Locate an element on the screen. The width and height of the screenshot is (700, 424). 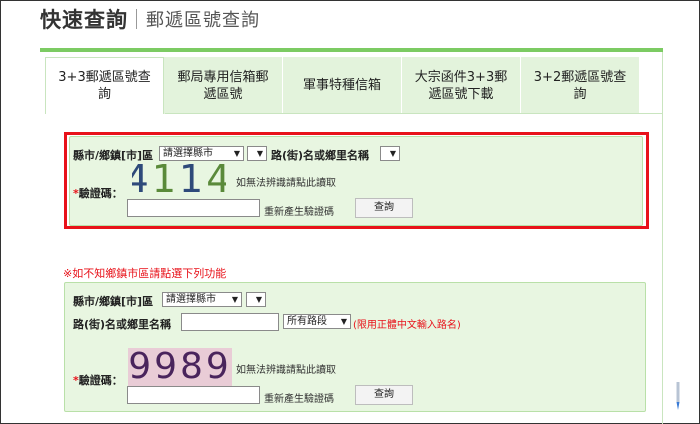
section-select: 所有路段 ▼ is located at coordinates (317, 321).